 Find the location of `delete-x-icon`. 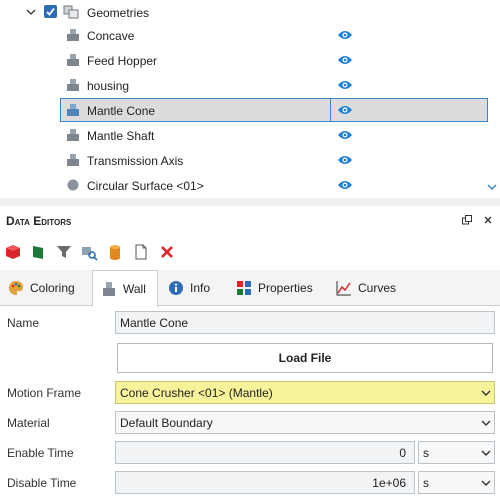

delete-x-icon is located at coordinates (167, 252).